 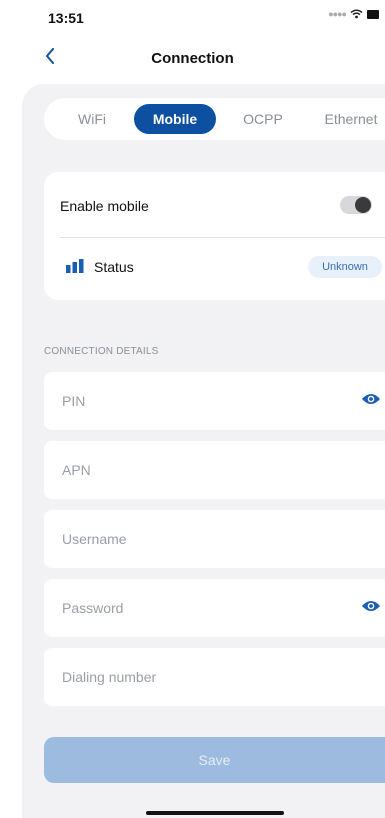 I want to click on username-input, so click(x=194, y=539).